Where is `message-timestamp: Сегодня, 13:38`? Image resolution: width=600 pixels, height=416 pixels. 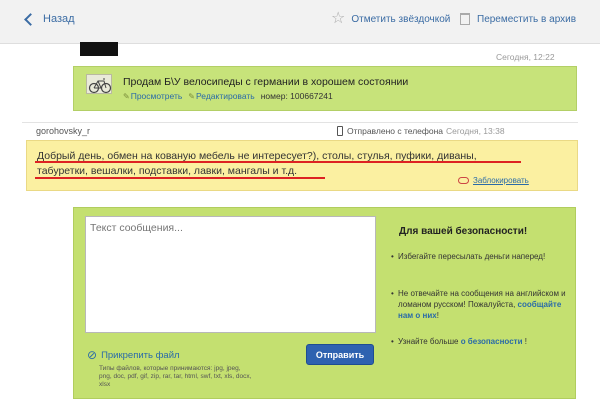 message-timestamp: Сегодня, 13:38 is located at coordinates (475, 131).